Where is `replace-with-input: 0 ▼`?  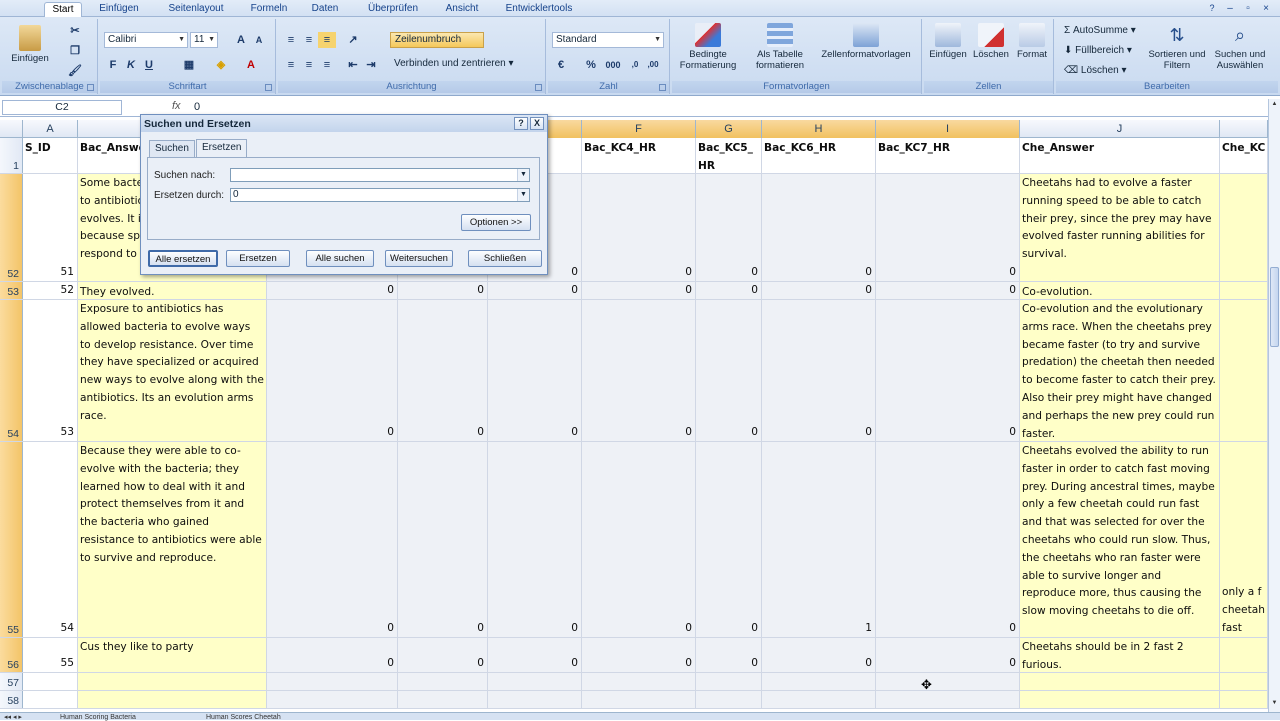 replace-with-input: 0 ▼ is located at coordinates (380, 195).